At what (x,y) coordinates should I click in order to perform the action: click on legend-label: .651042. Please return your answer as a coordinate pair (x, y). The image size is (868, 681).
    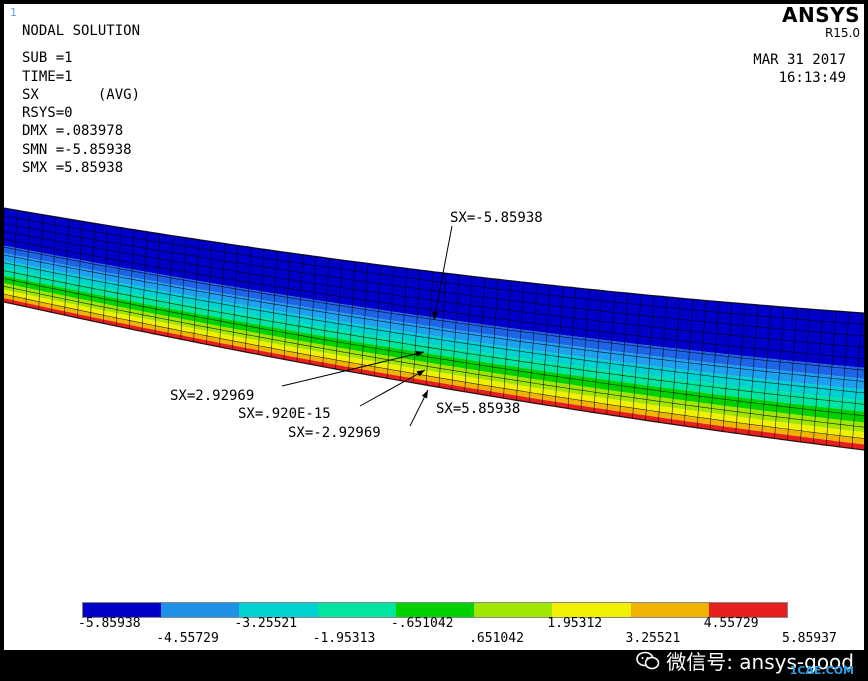
    Looking at the image, I should click on (496, 638).